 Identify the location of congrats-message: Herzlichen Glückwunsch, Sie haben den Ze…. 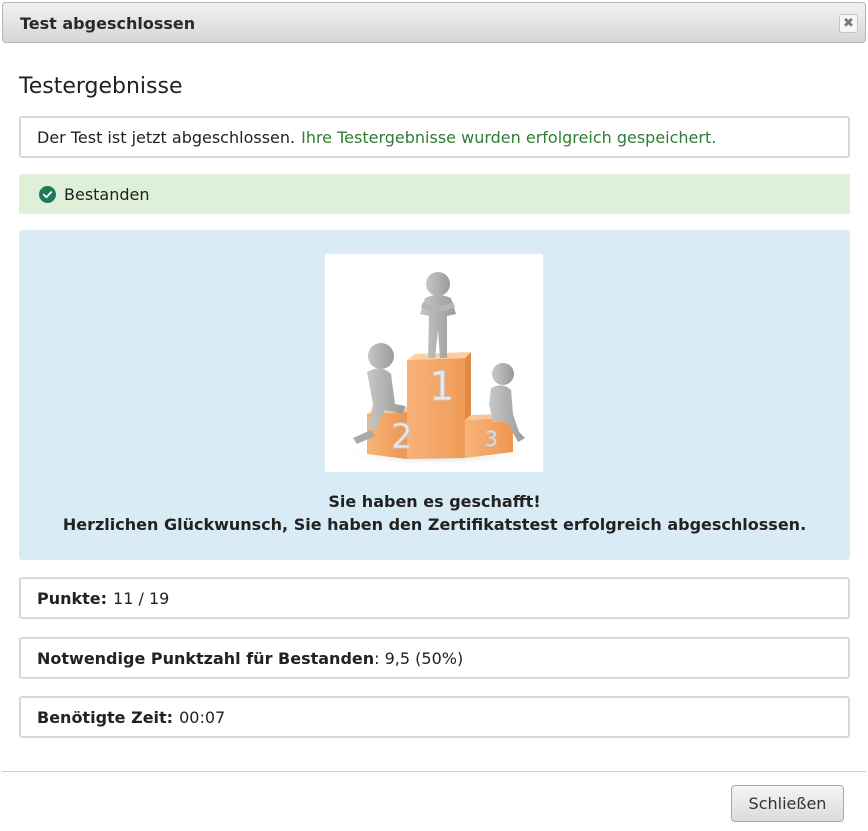
(434, 524).